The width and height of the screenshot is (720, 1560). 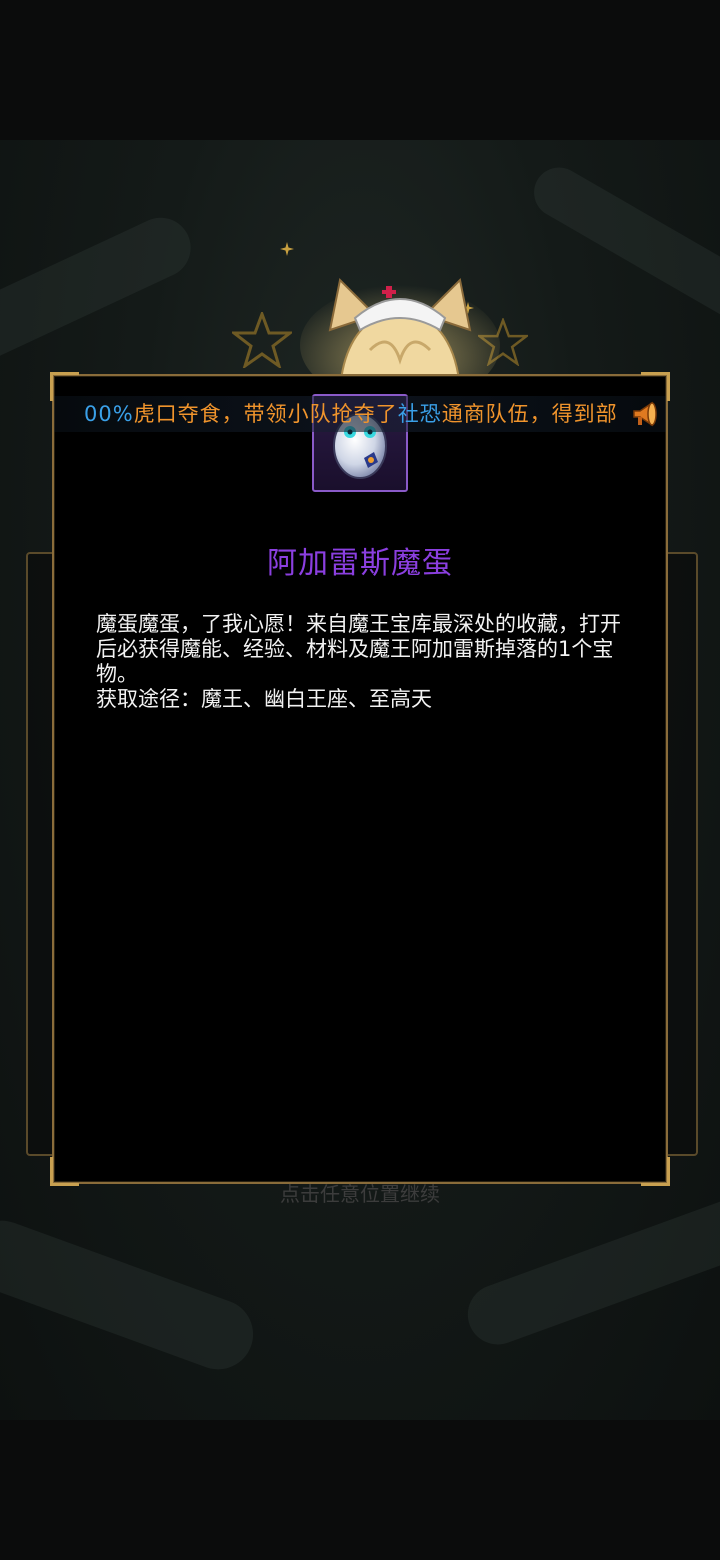 What do you see at coordinates (360, 70) in the screenshot?
I see `top-letterbox` at bounding box center [360, 70].